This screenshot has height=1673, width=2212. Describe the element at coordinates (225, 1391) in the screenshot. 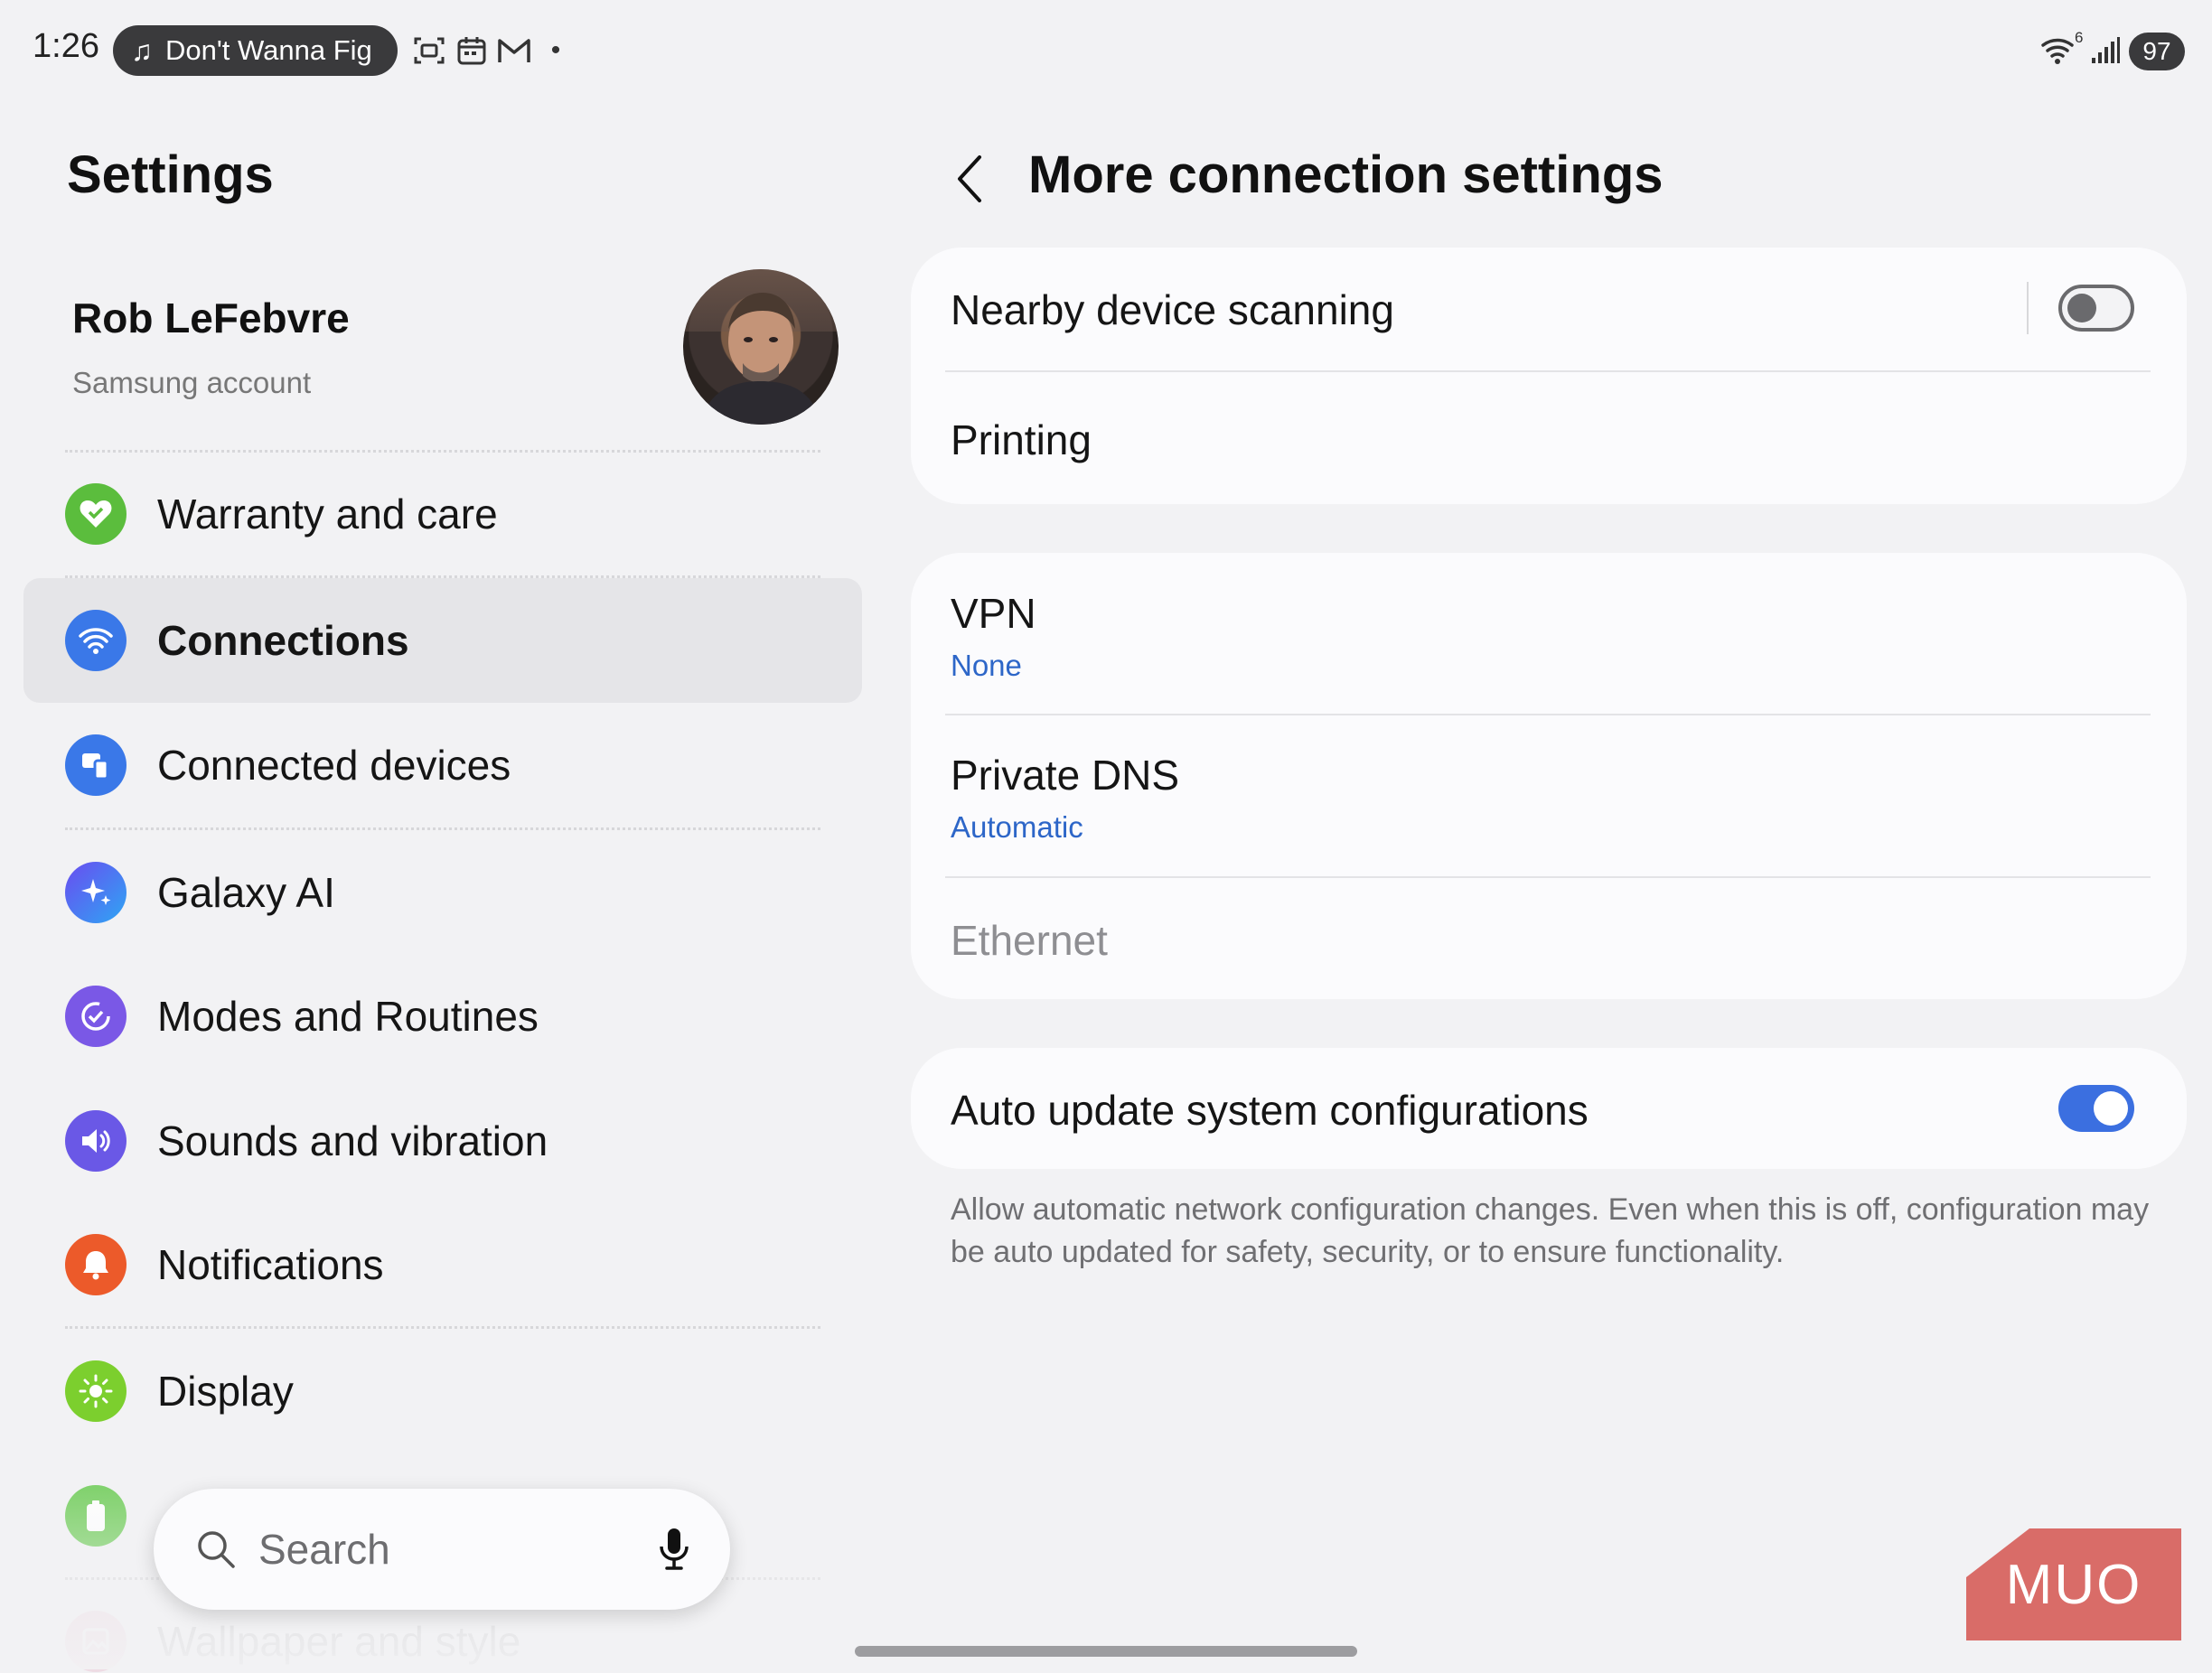

I see `menu-label: Display` at that location.